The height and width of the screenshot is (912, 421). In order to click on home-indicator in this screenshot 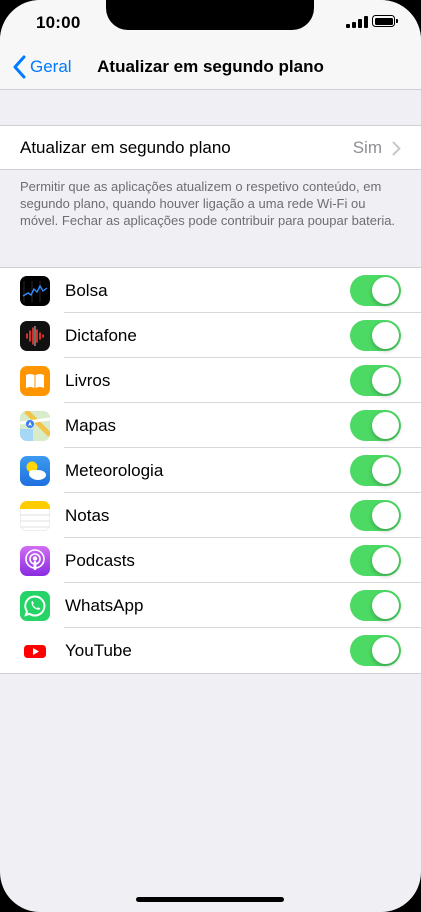, I will do `click(210, 899)`.